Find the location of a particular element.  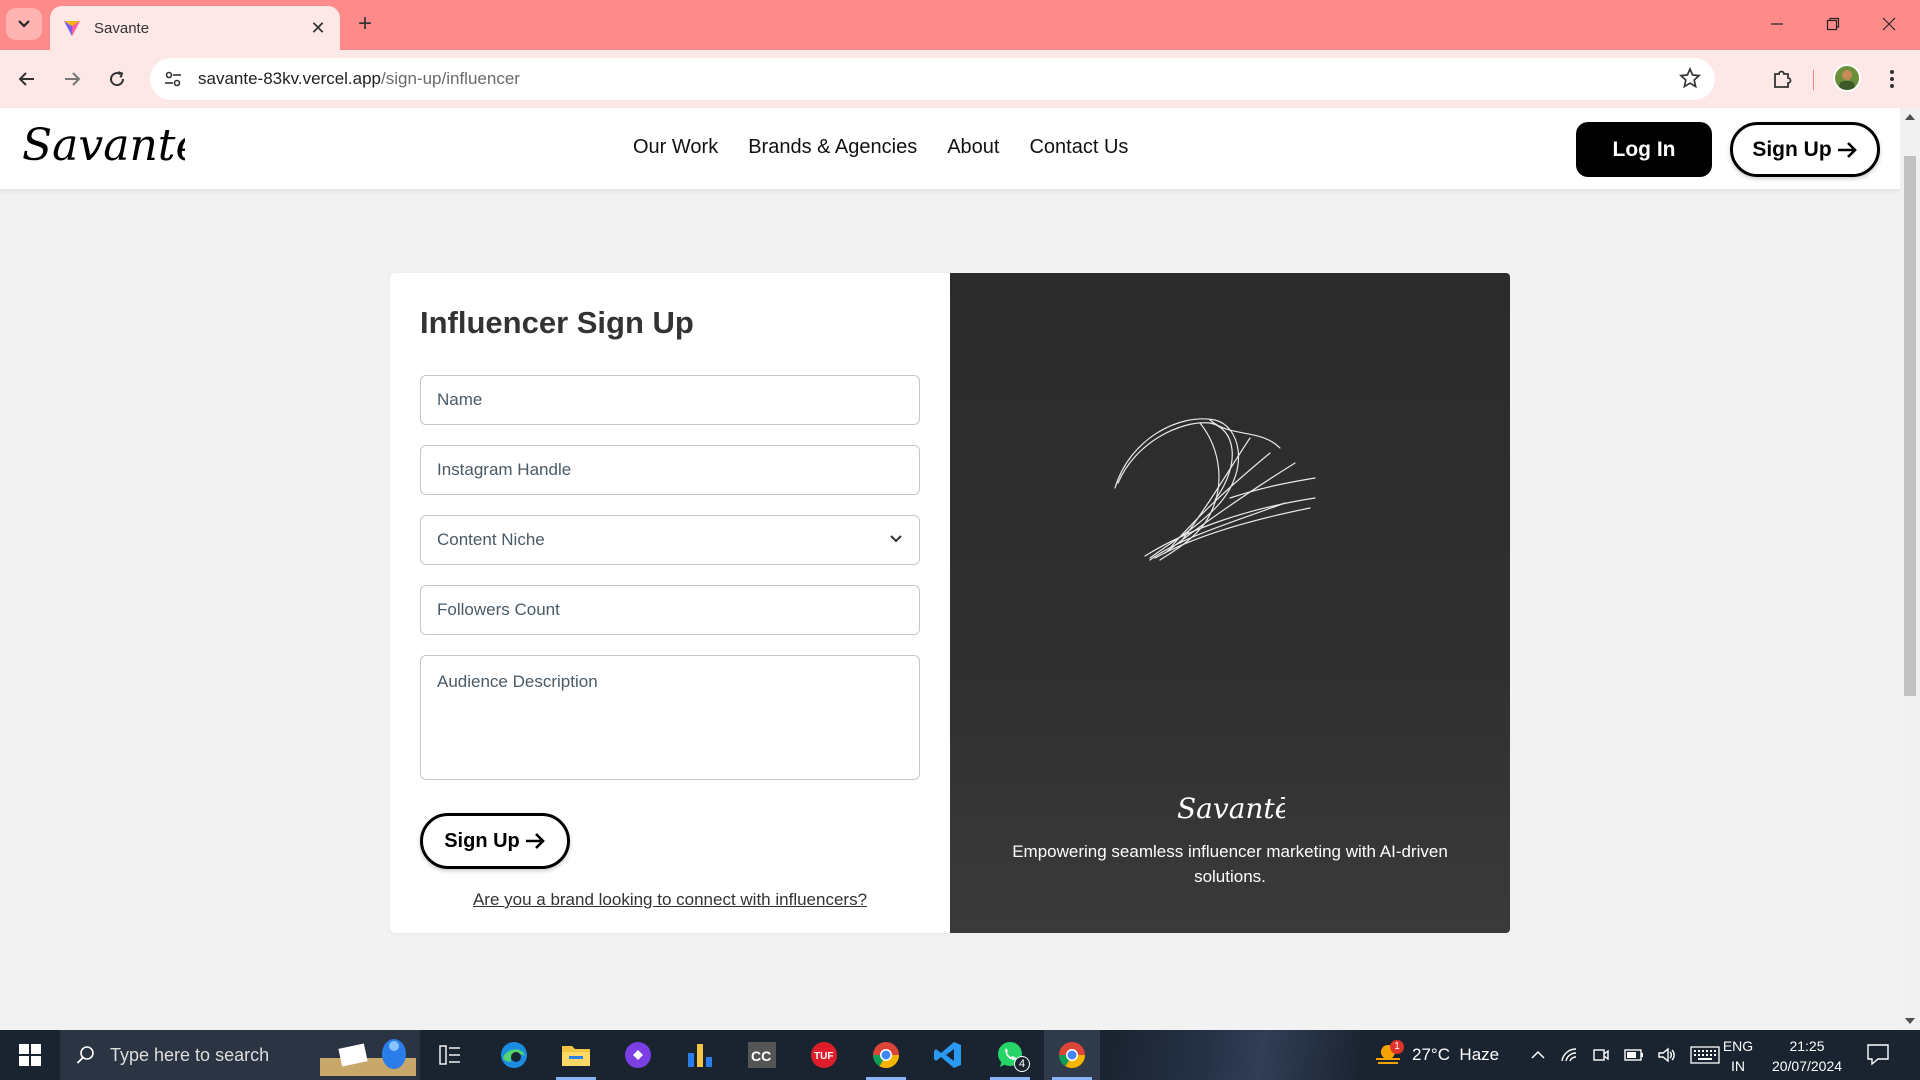

browser-menu-button is located at coordinates (1892, 79).